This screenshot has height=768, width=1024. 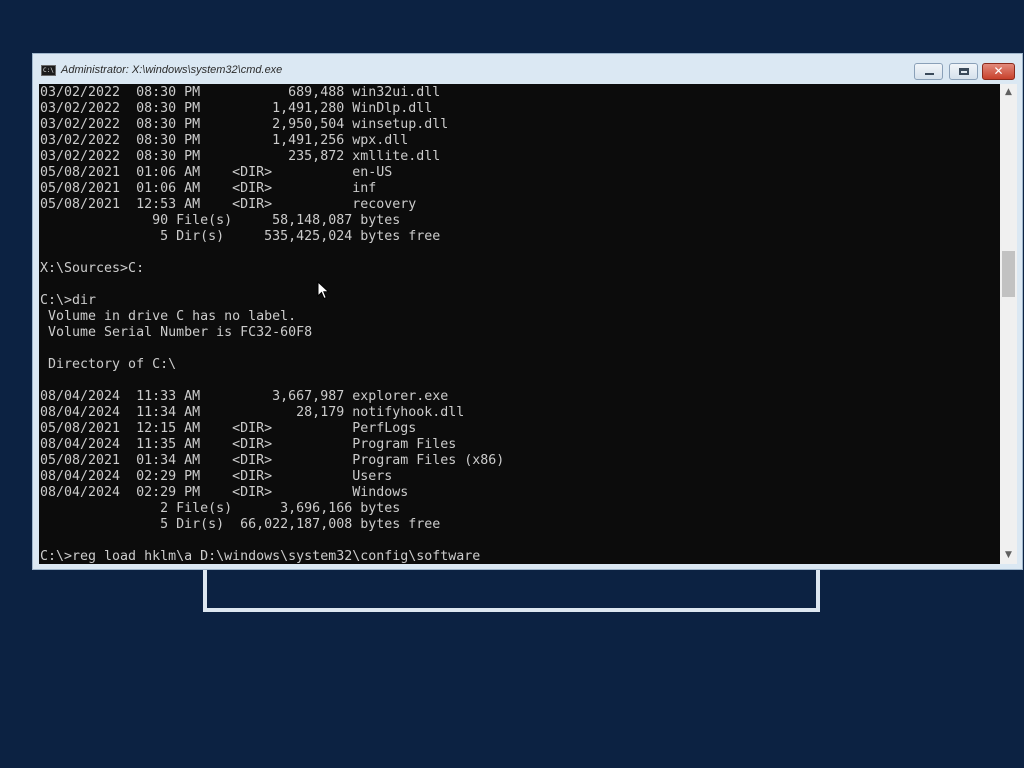 What do you see at coordinates (240, 156) in the screenshot?
I see `console-line: 03/02/2022 08:30 PM 235,872 xmllite.dll` at bounding box center [240, 156].